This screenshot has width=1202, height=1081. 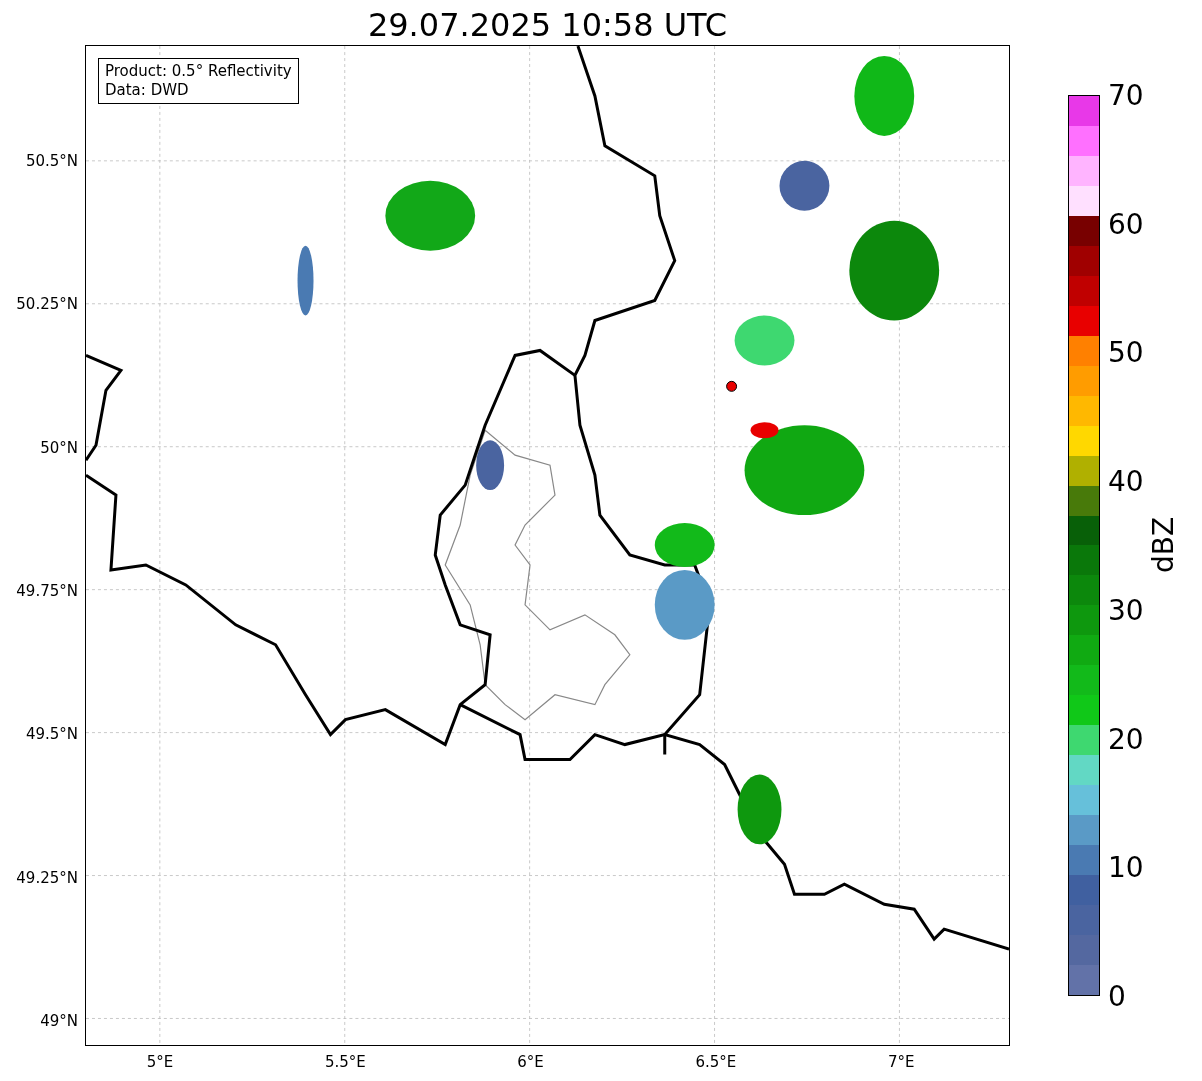 I want to click on latitude-label: 50°N, so click(x=59, y=447).